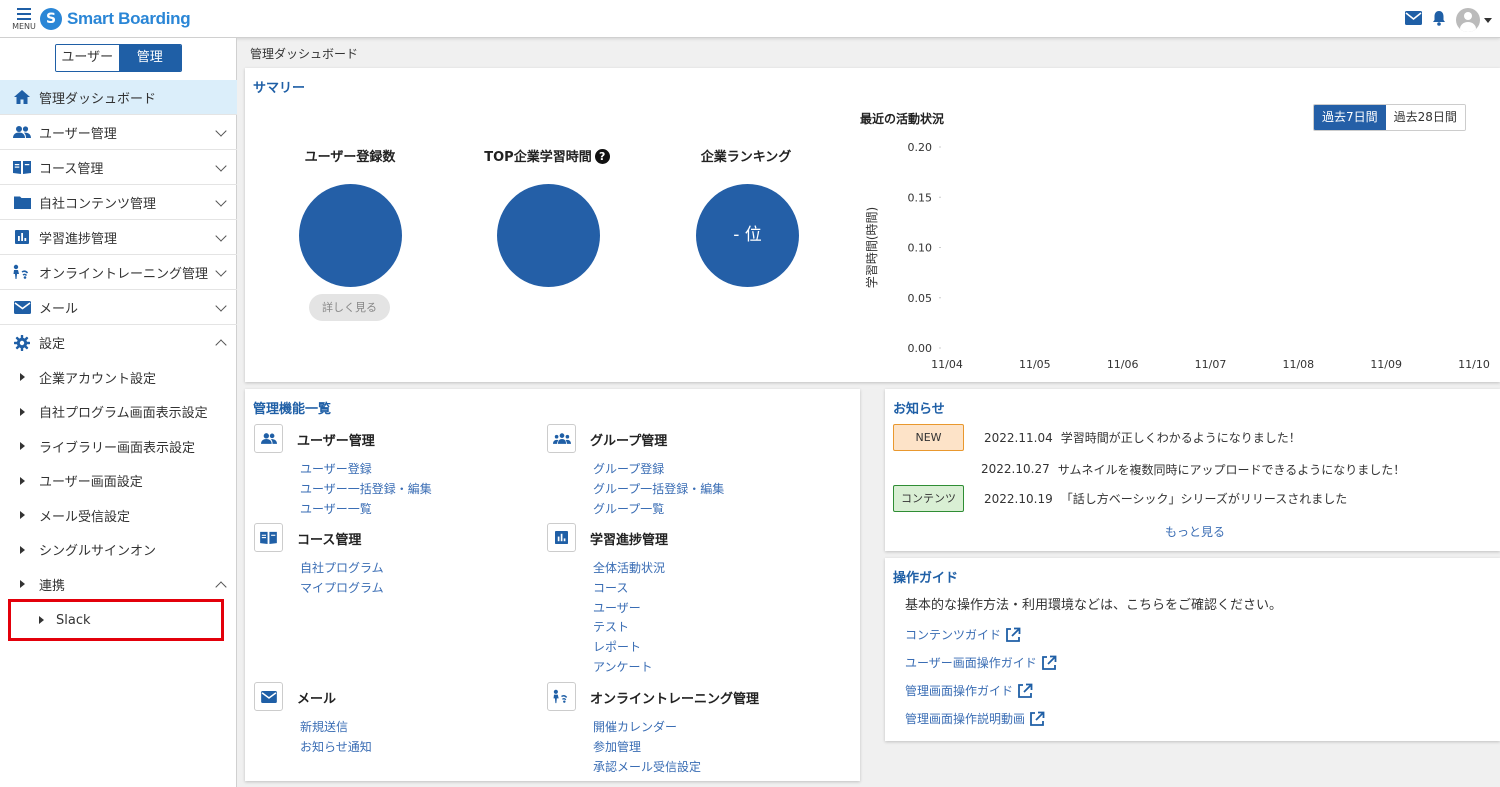 The image size is (1500, 787). I want to click on feature-link: グループ登録, so click(658, 470).